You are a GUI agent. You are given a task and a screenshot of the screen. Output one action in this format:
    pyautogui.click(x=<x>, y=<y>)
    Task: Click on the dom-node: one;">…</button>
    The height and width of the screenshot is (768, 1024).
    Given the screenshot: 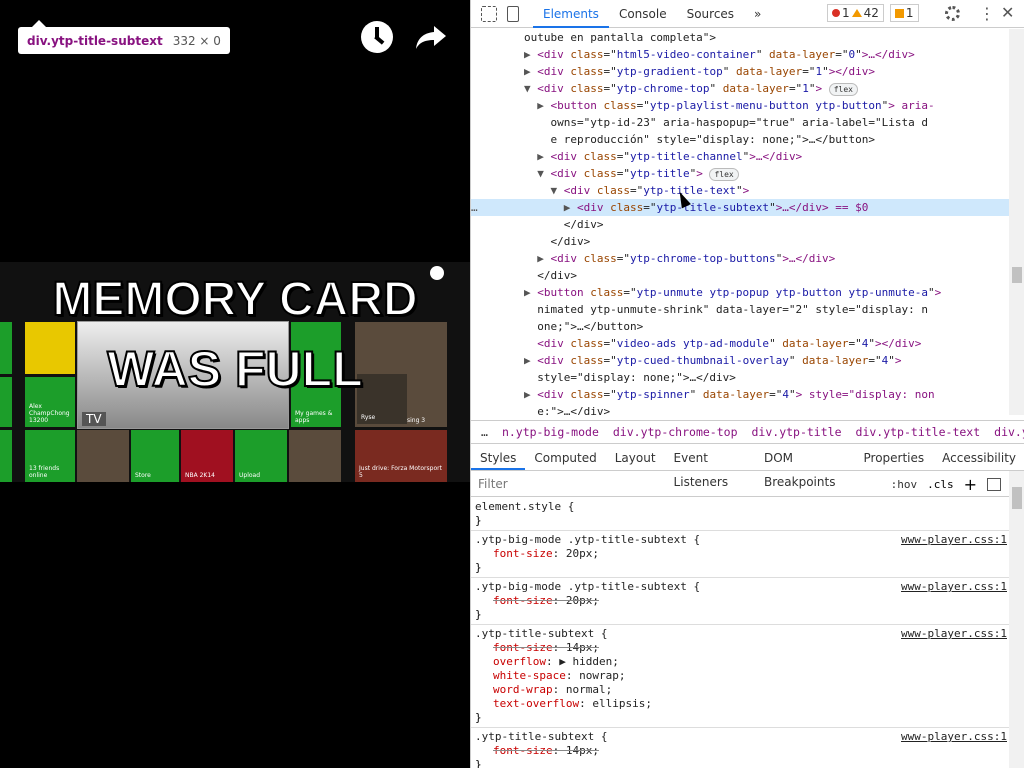 What is the action you would take?
    pyautogui.click(x=740, y=326)
    